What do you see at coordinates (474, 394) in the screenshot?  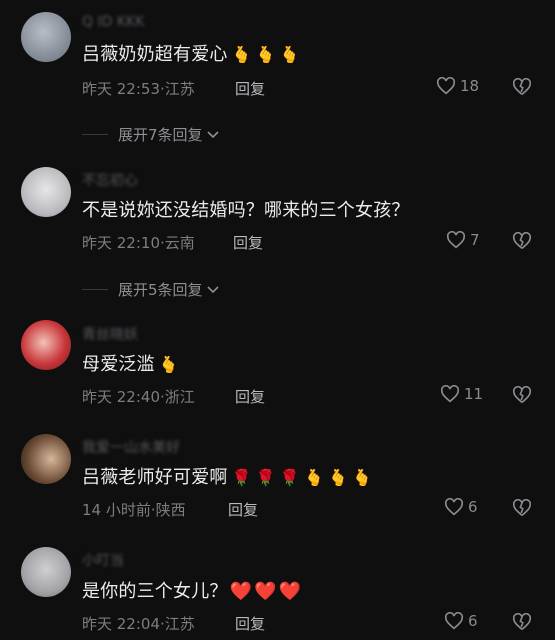 I see `like-count: 11` at bounding box center [474, 394].